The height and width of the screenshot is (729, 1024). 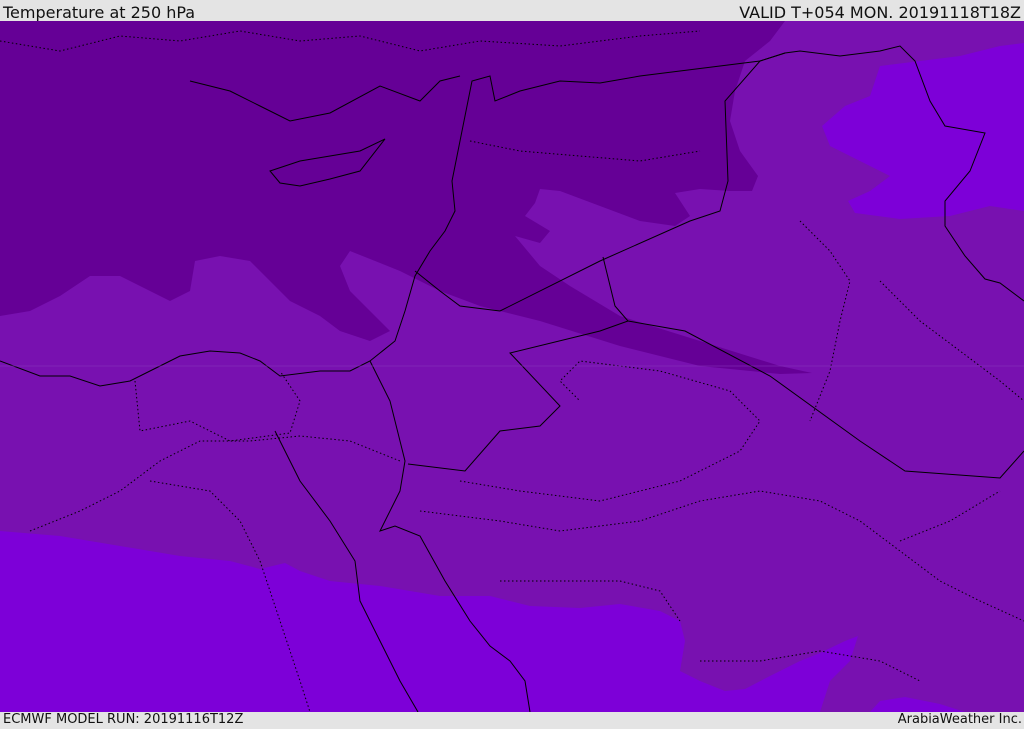 I want to click on credit-label: ArabiaWeather Inc., so click(x=959, y=719).